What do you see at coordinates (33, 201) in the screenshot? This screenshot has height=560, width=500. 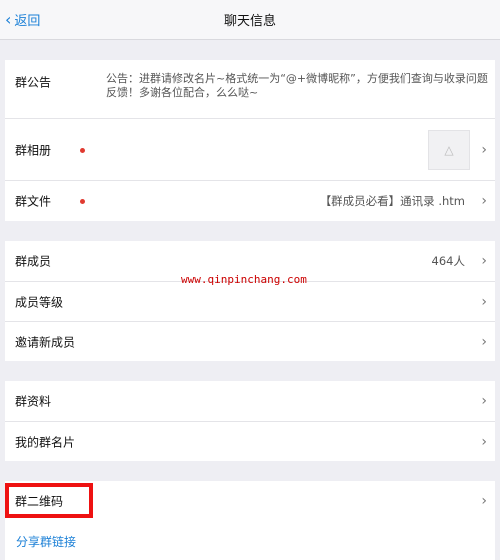 I see `group-files-label: 群文件` at bounding box center [33, 201].